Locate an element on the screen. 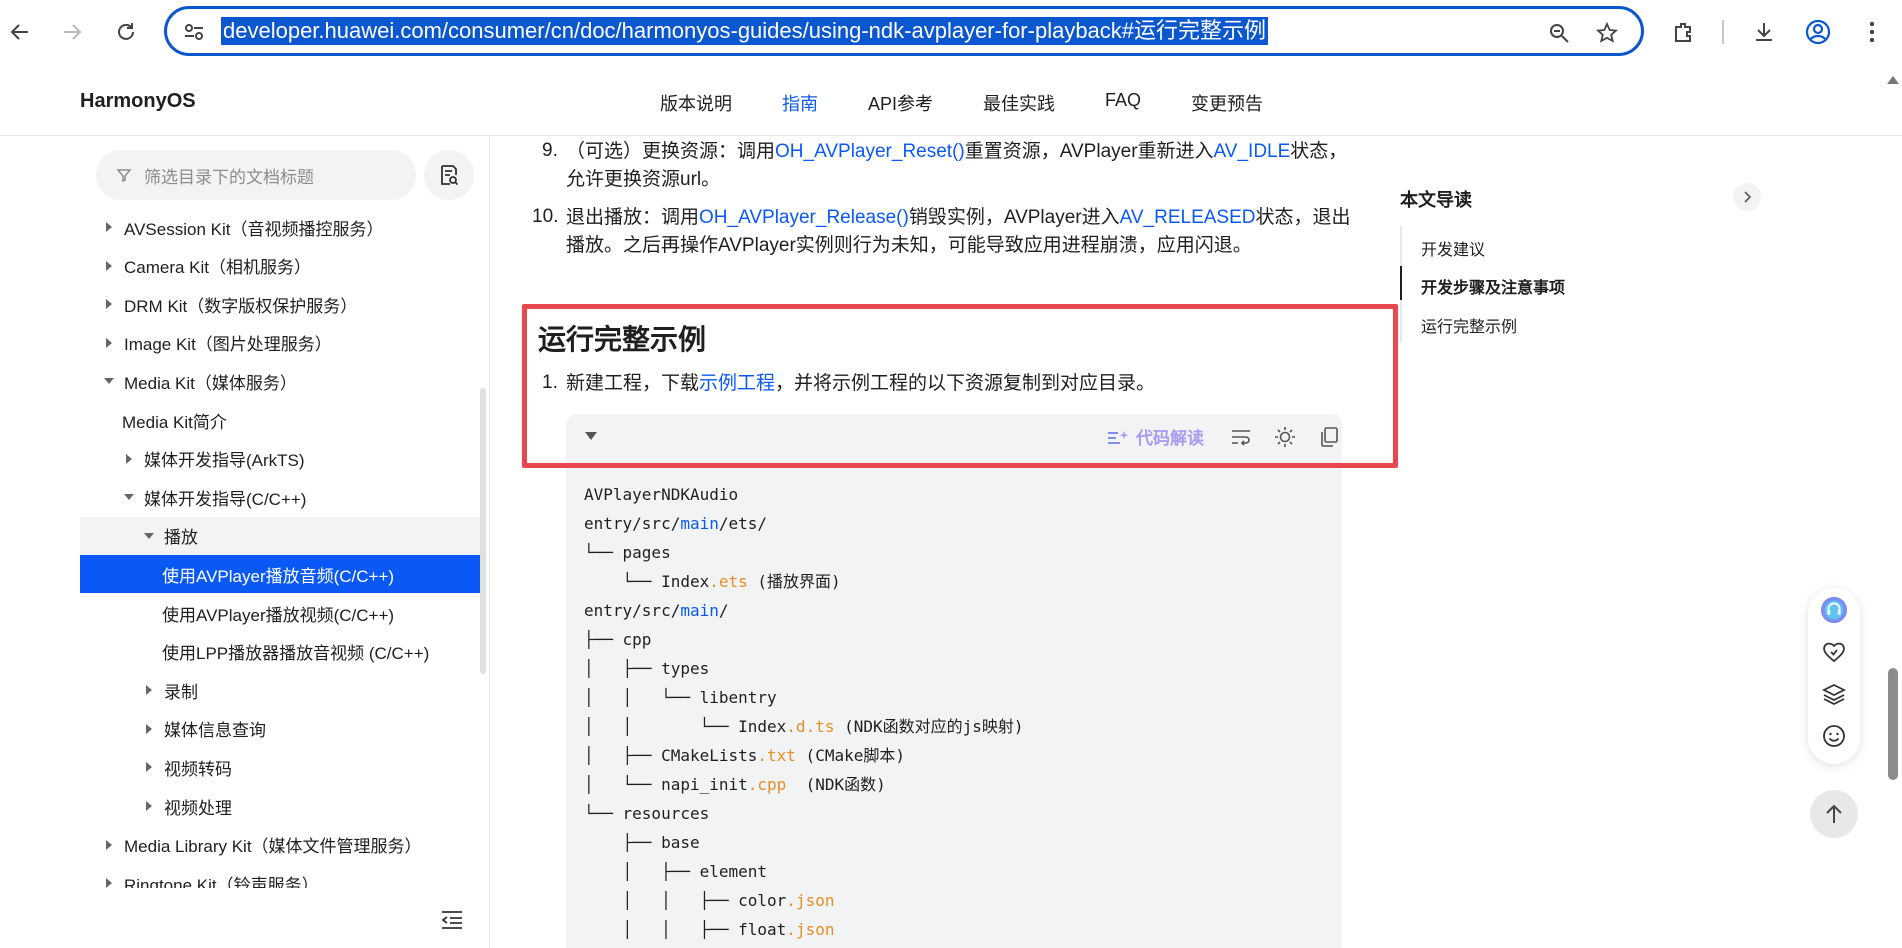 The height and width of the screenshot is (948, 1902). sidebar-item: 播放 is located at coordinates (280, 535).